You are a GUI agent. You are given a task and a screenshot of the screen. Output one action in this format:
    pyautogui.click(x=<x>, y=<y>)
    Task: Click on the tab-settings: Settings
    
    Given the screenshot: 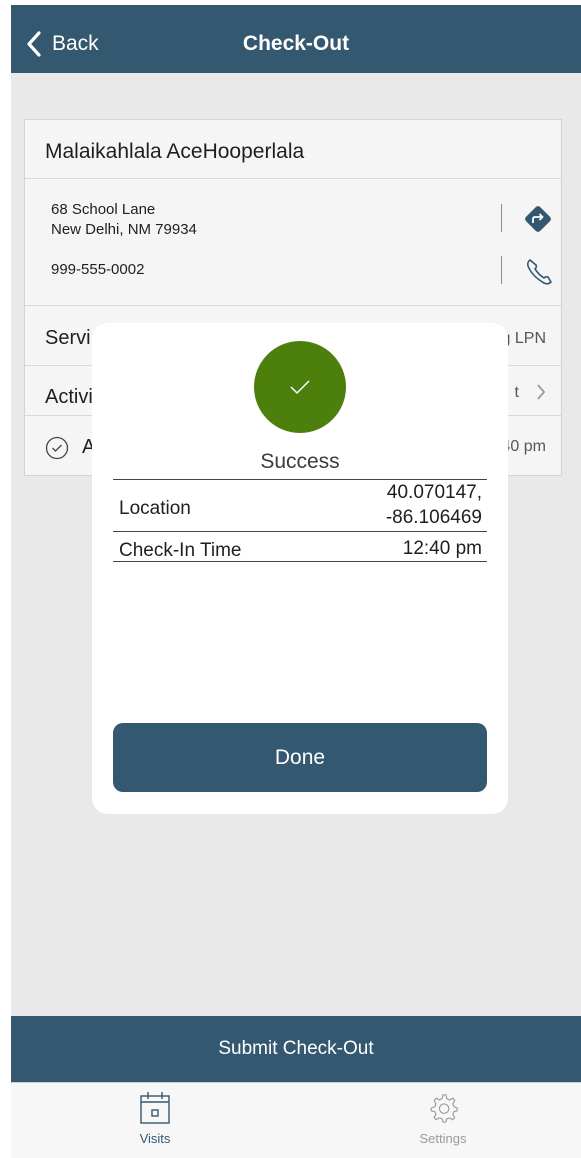 What is the action you would take?
    pyautogui.click(x=443, y=1118)
    